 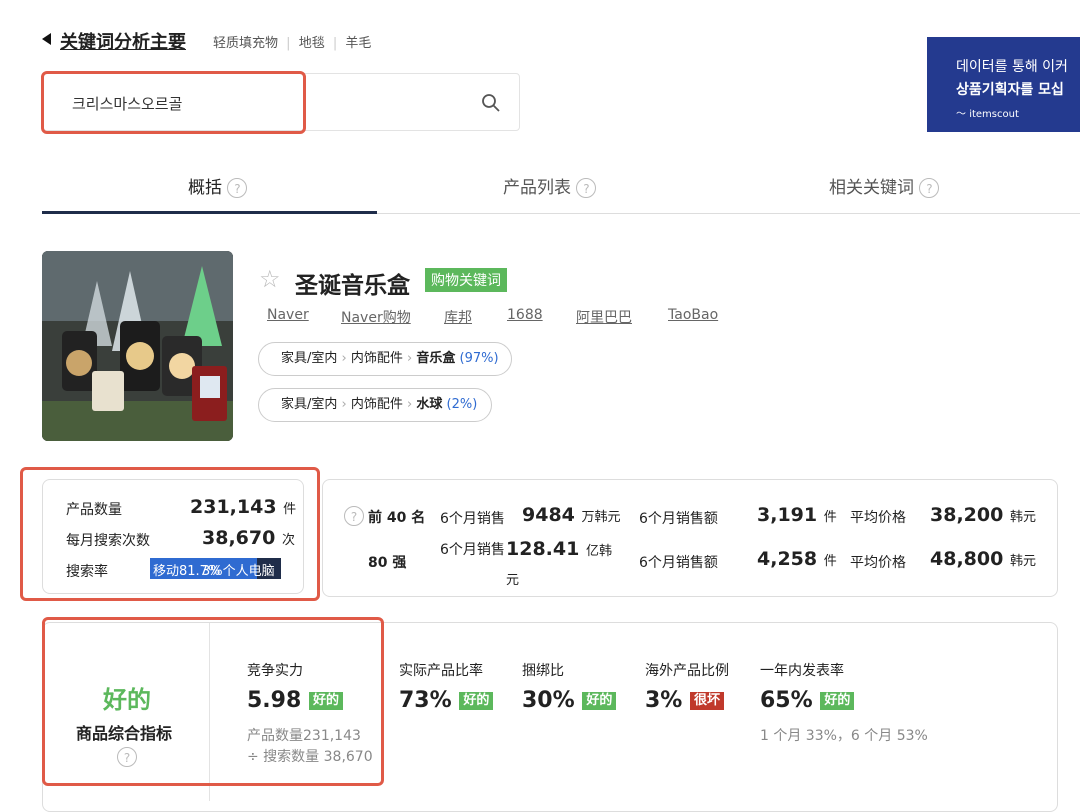 What do you see at coordinates (137, 346) in the screenshot?
I see `product-image` at bounding box center [137, 346].